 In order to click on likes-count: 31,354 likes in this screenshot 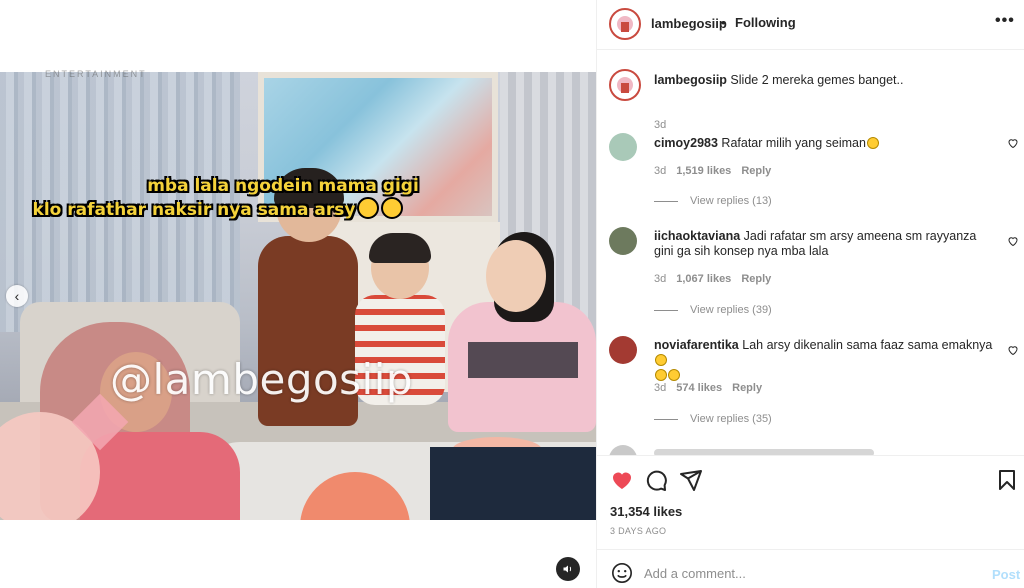, I will do `click(646, 511)`.